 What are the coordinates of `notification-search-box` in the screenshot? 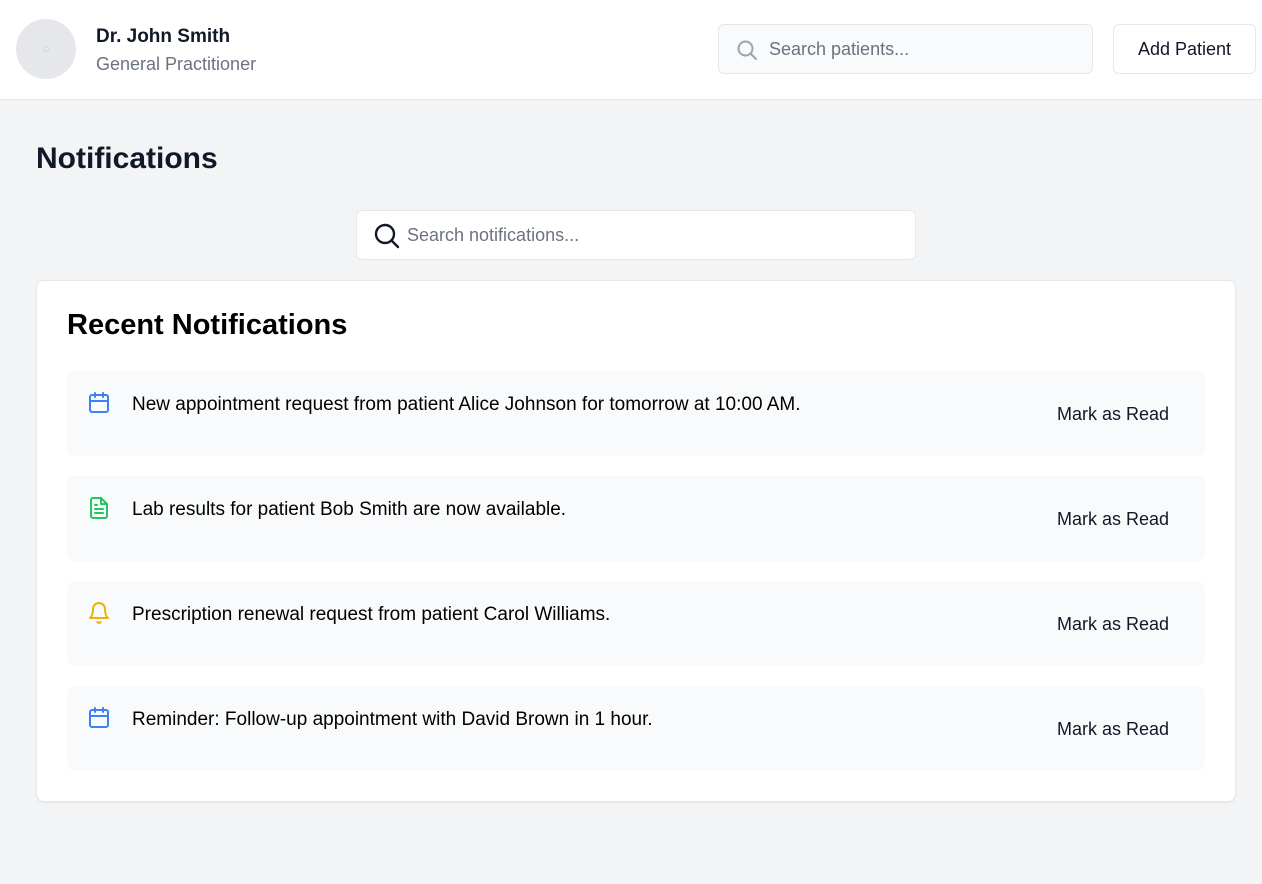 It's located at (636, 235).